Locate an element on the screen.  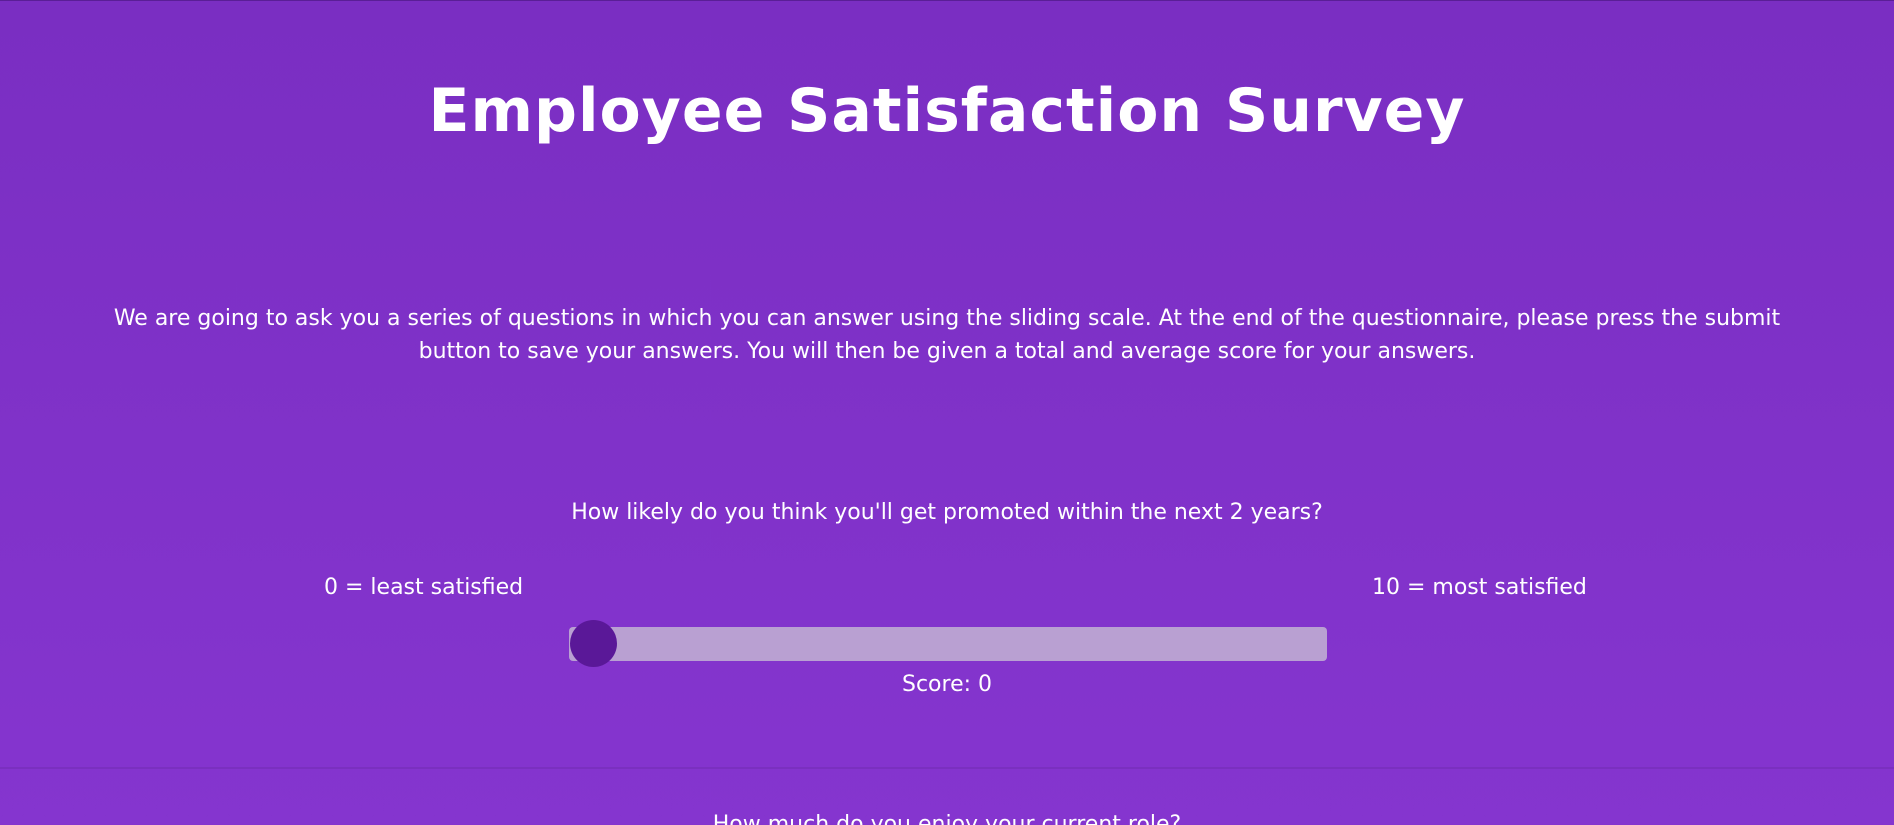
section-divider is located at coordinates (947, 768).